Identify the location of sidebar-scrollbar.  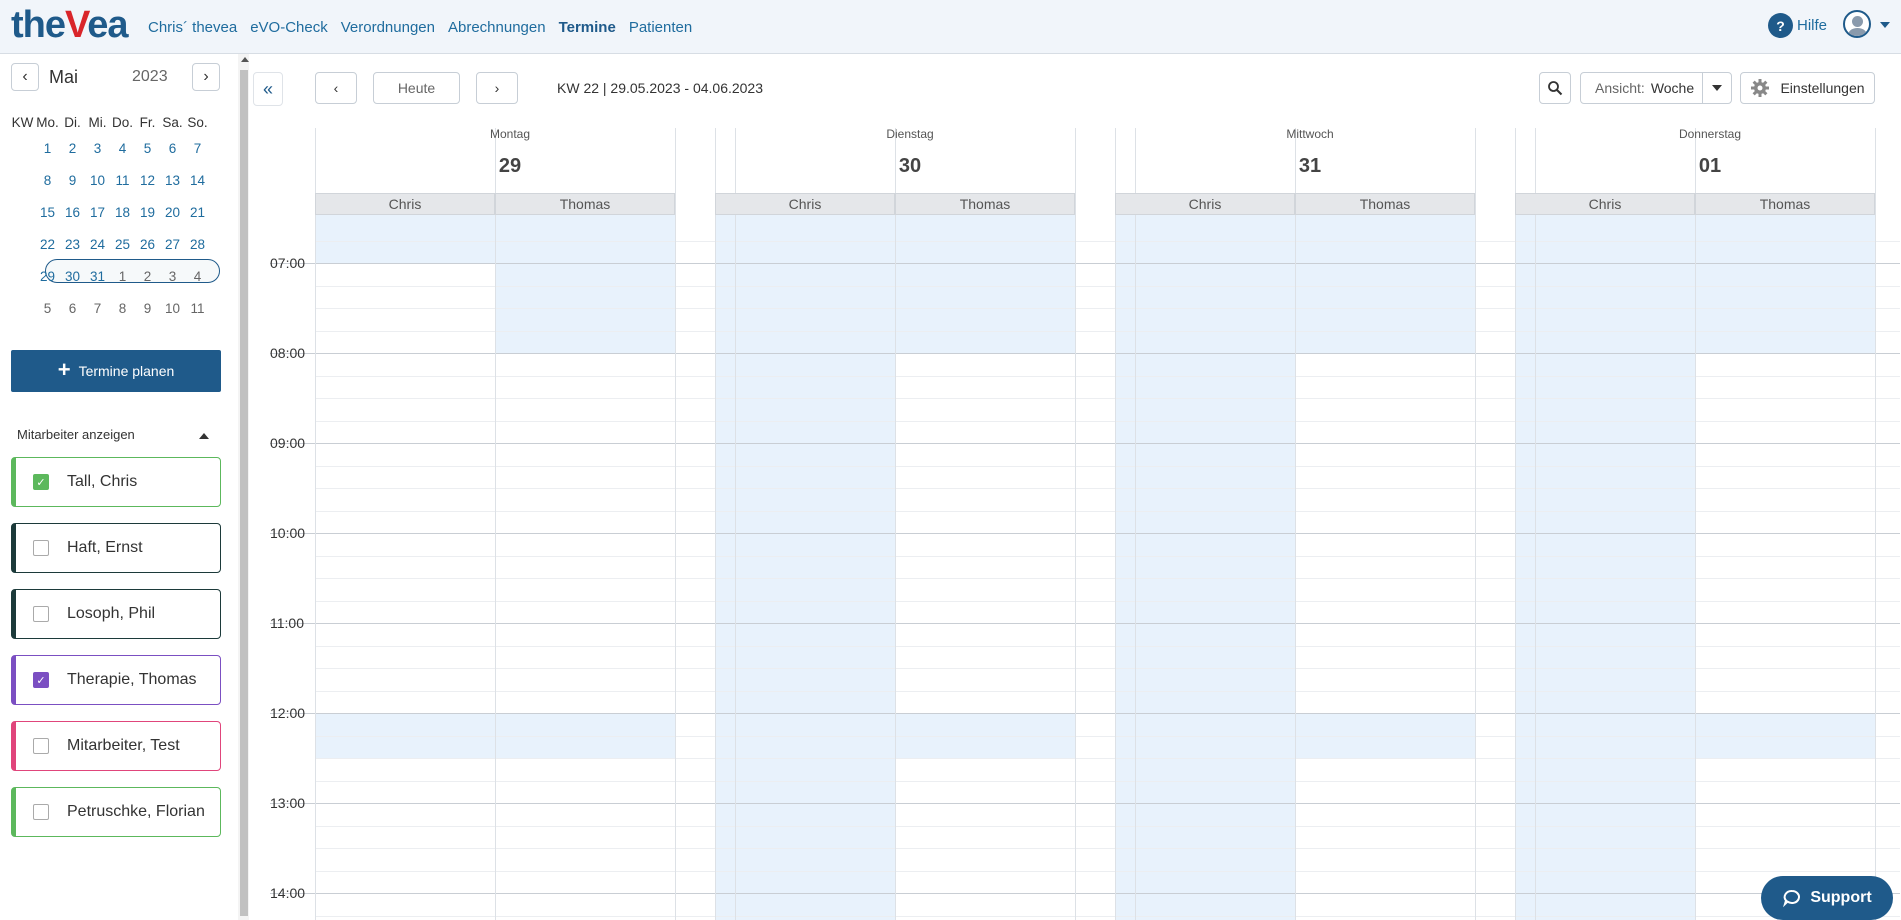
(243, 487).